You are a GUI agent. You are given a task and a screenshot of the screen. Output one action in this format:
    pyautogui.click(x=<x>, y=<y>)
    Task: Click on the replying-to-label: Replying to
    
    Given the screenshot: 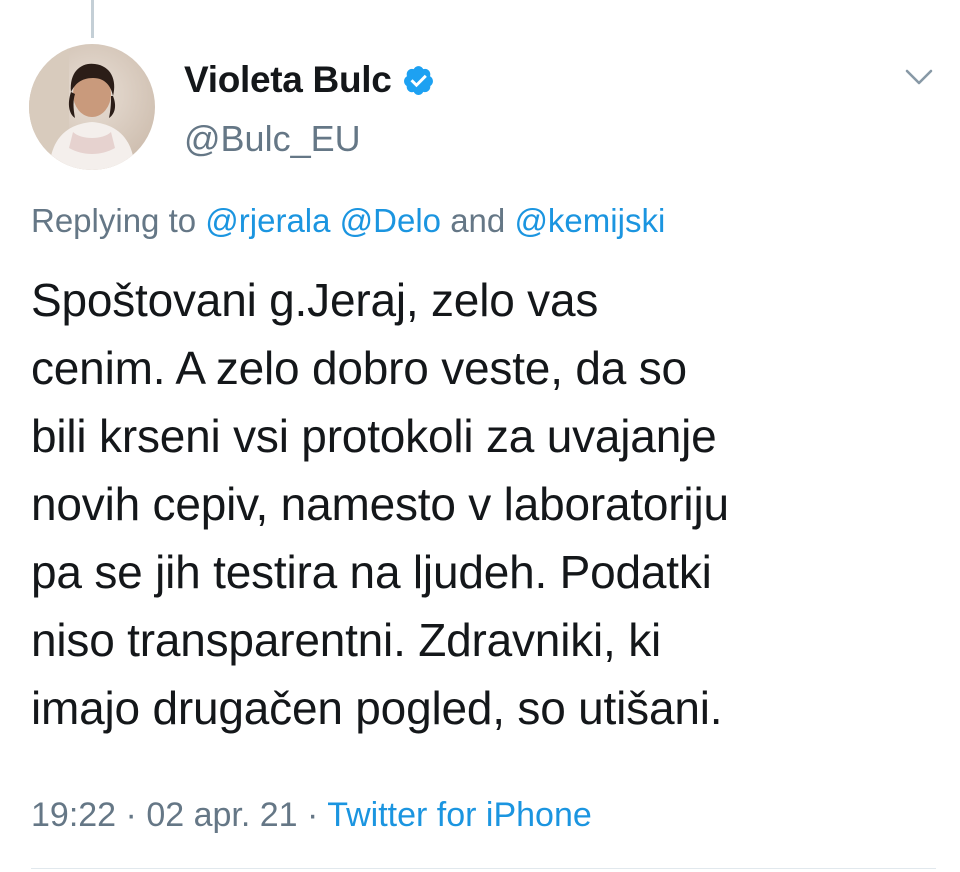 What is the action you would take?
    pyautogui.click(x=114, y=220)
    